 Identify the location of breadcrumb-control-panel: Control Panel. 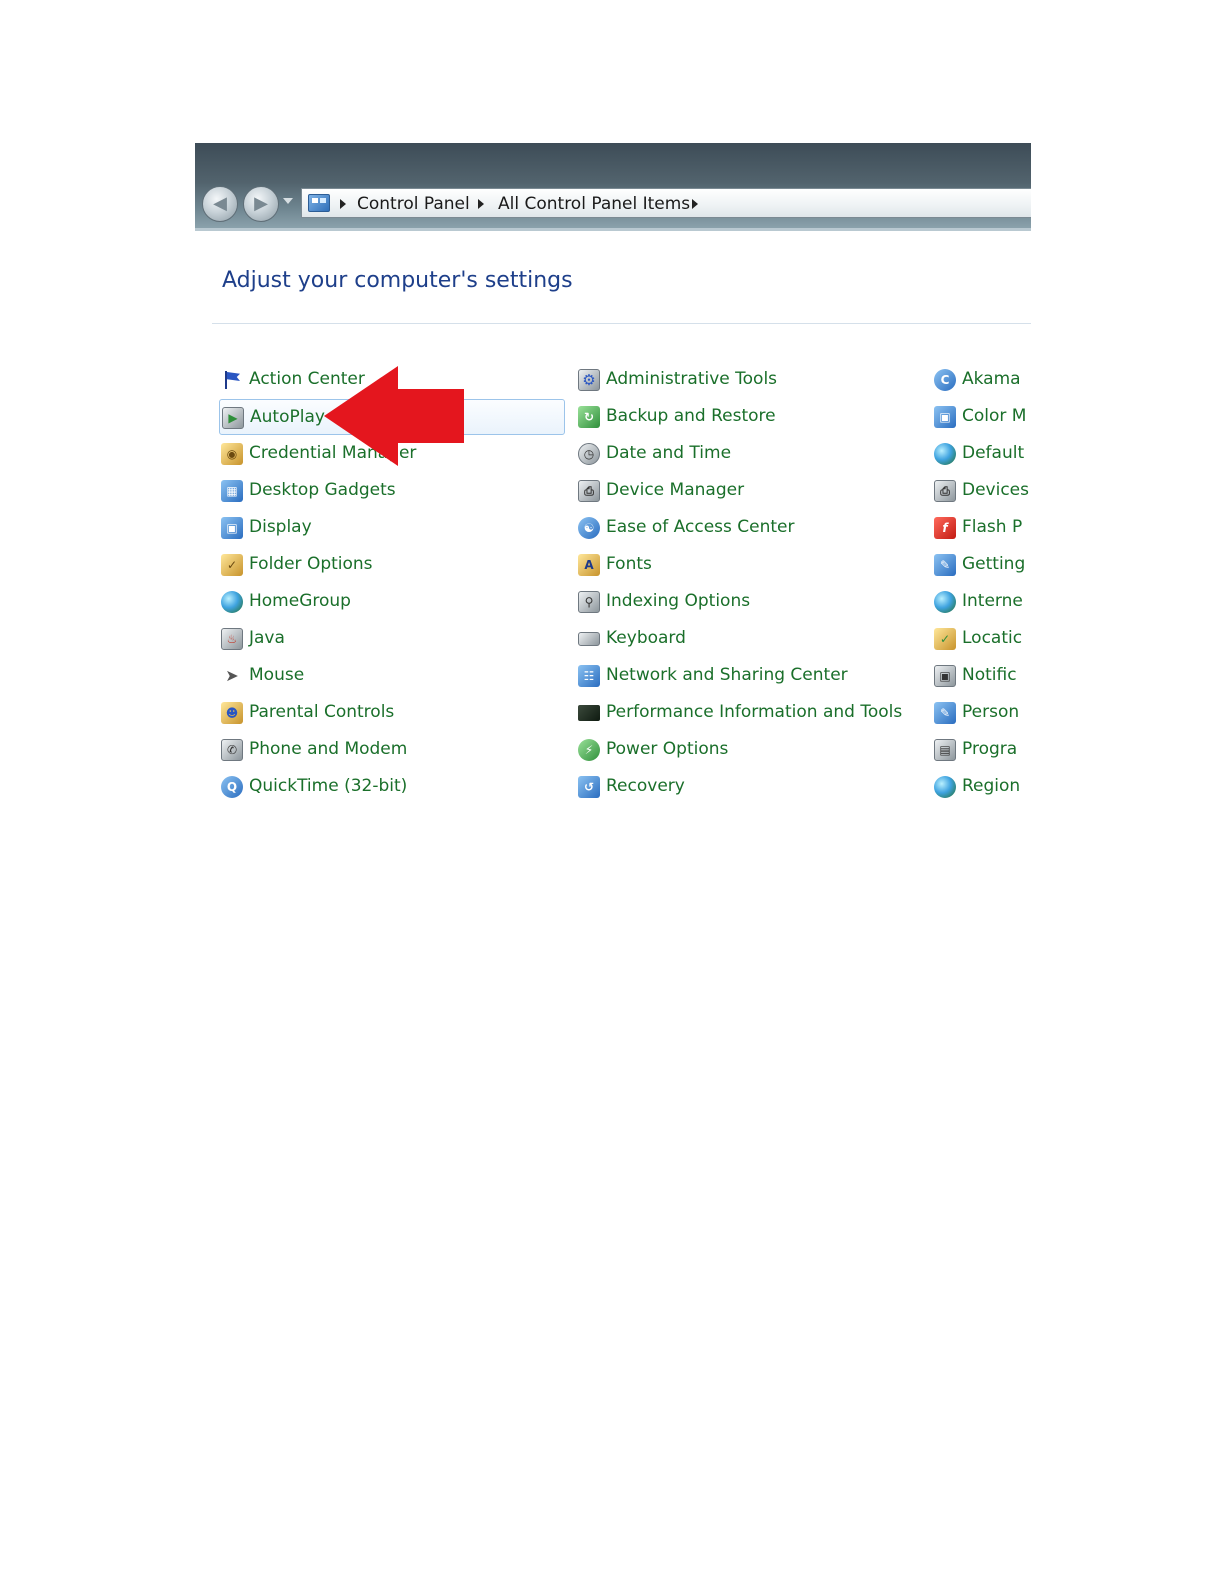
(413, 204).